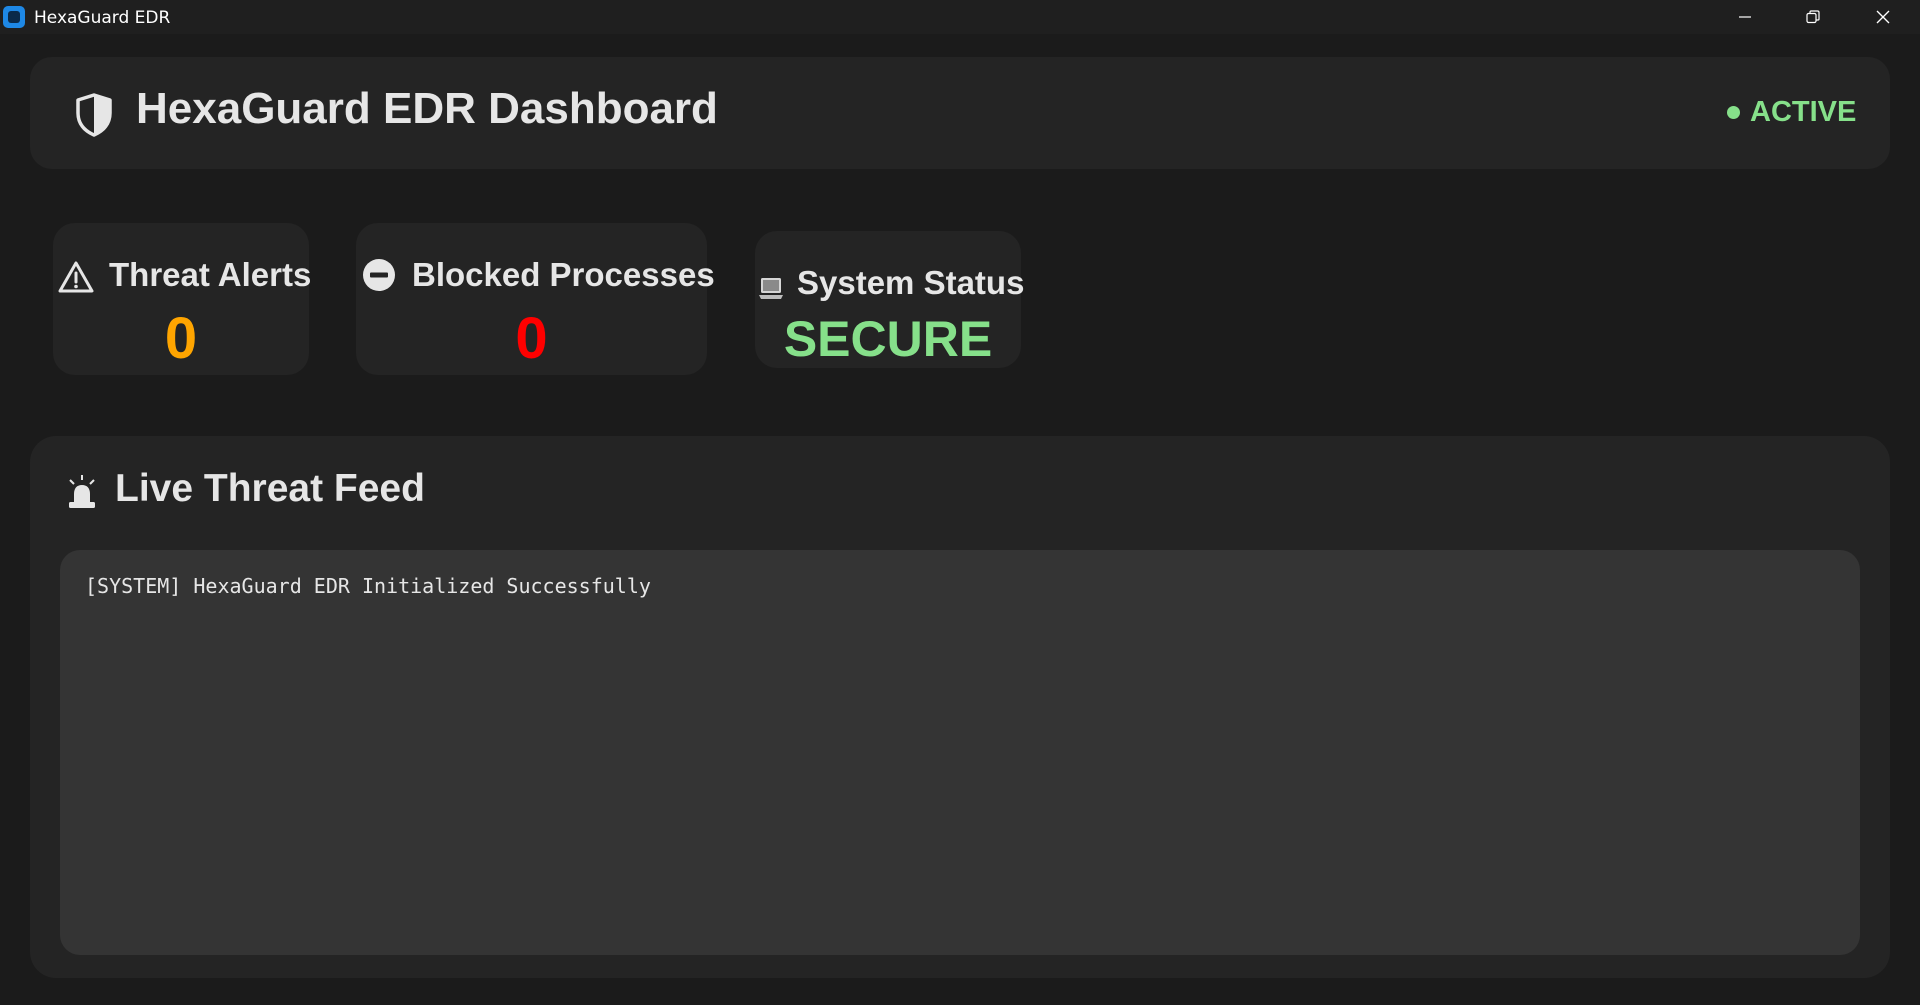 This screenshot has height=1005, width=1920. I want to click on system-status-label: System Status, so click(911, 282).